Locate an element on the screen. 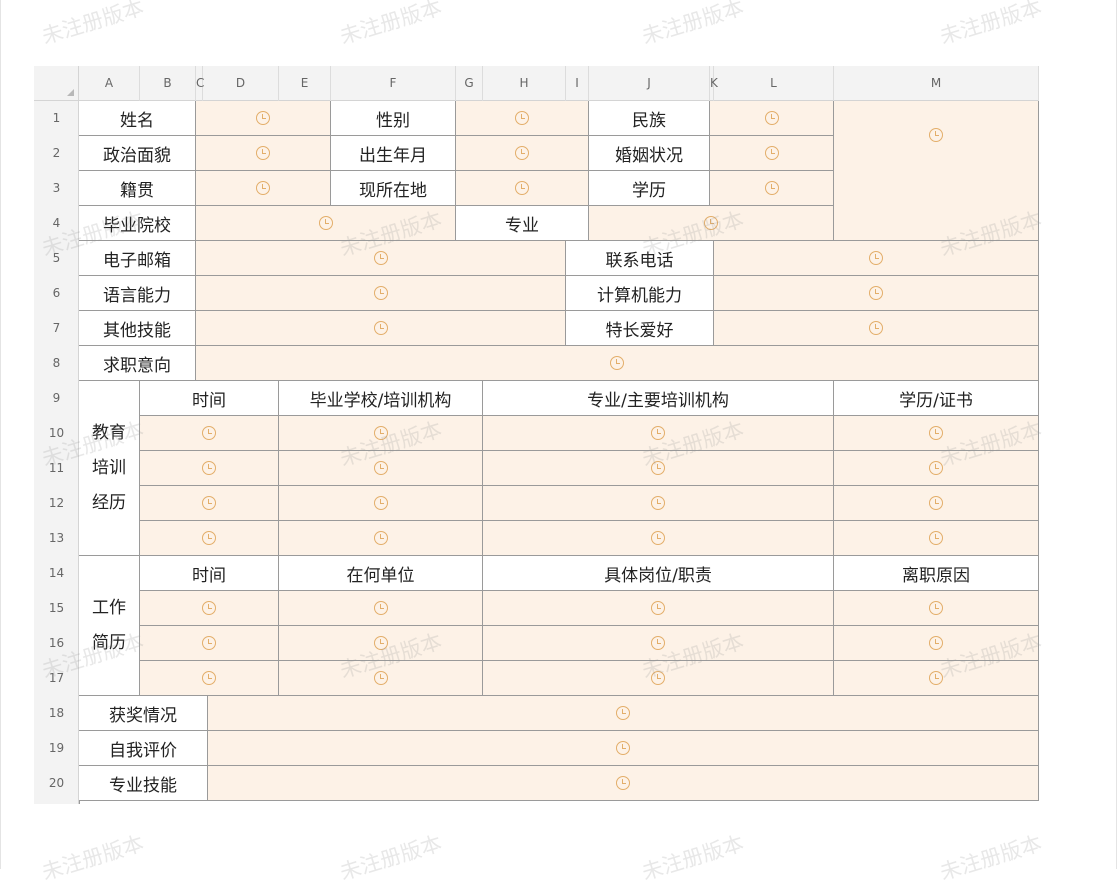  column-header: A is located at coordinates (109, 83).